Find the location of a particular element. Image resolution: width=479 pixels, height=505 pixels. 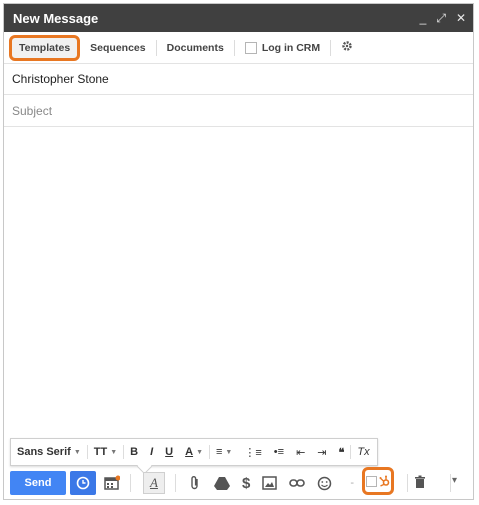

bulleted-list-button: •≡ is located at coordinates (279, 452).